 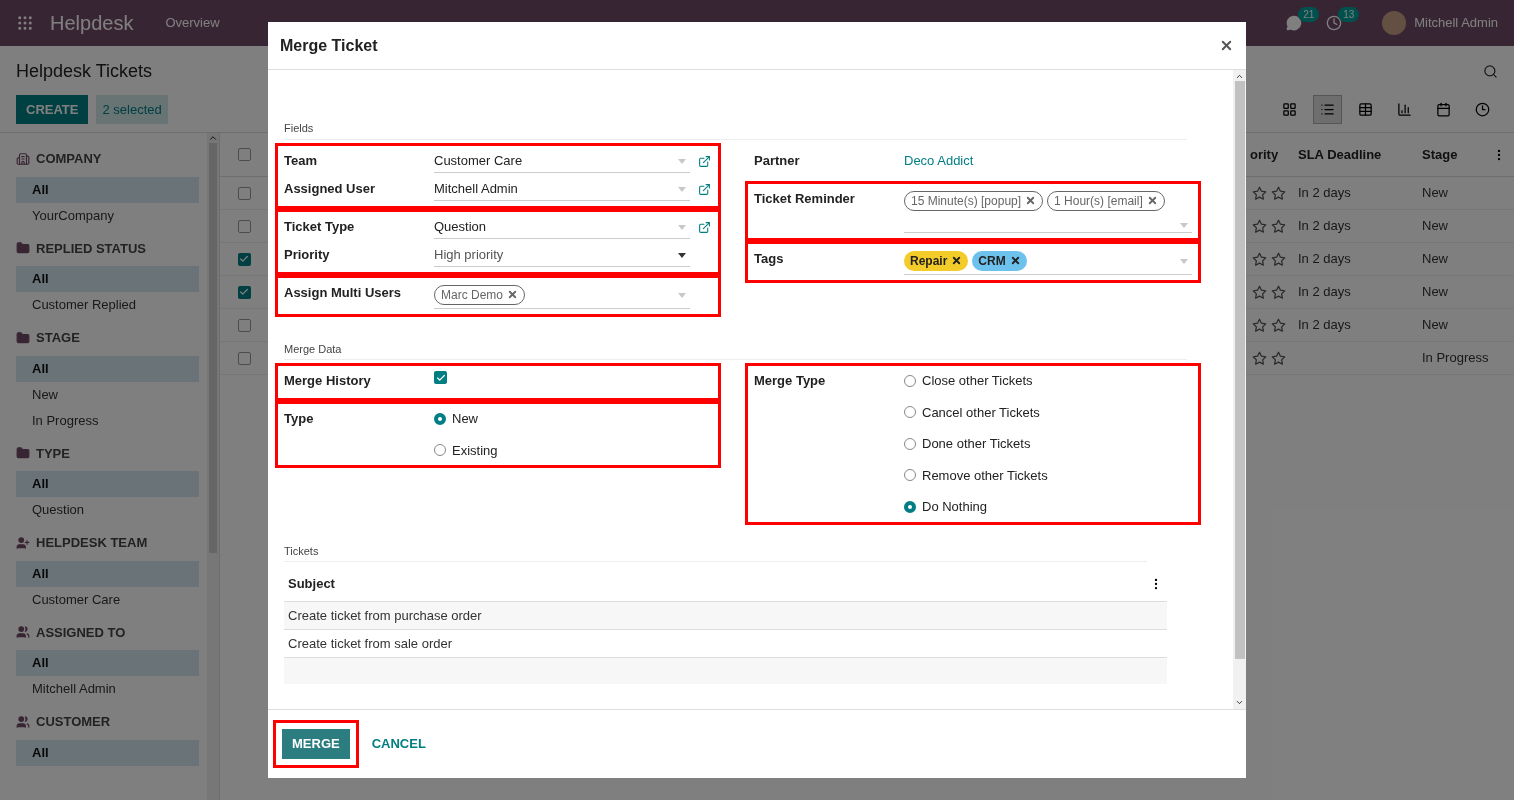 What do you see at coordinates (1294, 23) in the screenshot?
I see `chat-icon` at bounding box center [1294, 23].